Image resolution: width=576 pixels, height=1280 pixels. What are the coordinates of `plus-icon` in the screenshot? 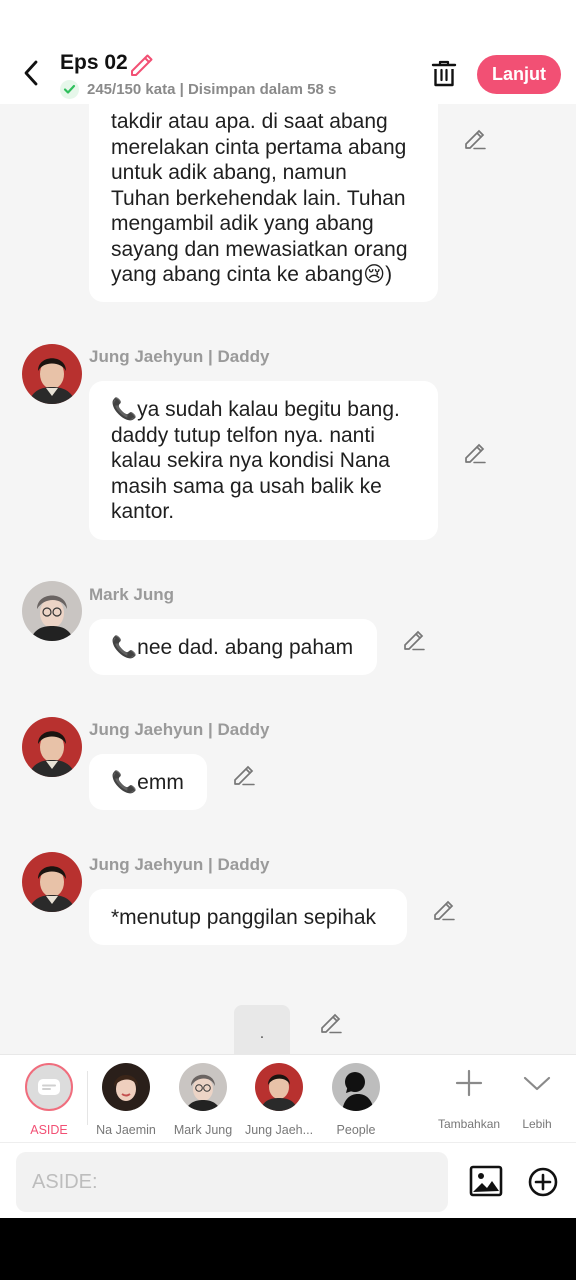 It's located at (469, 1083).